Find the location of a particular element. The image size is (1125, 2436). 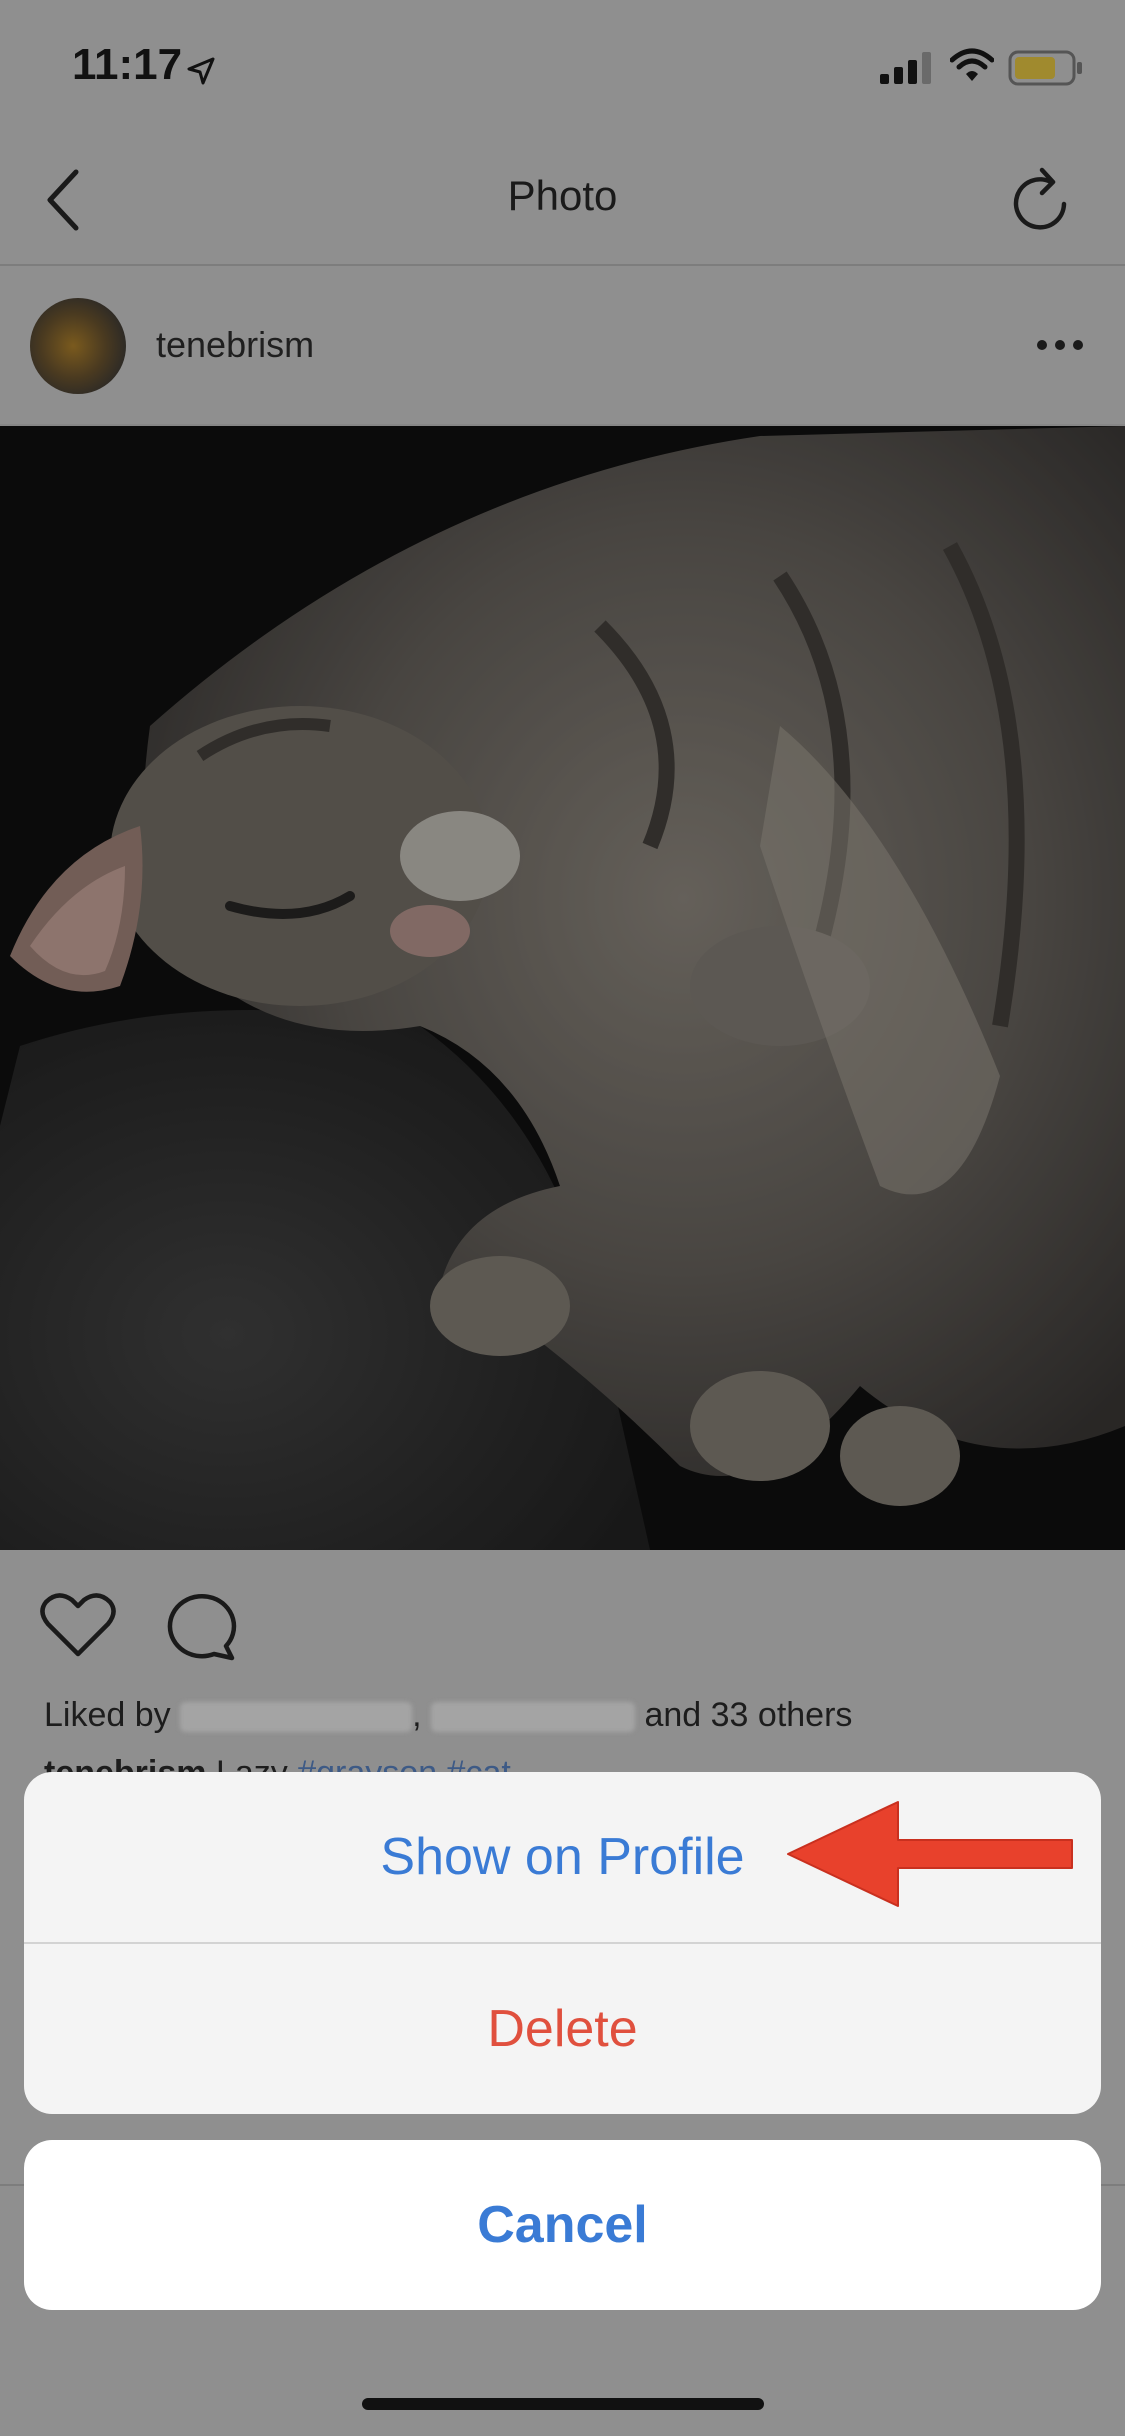

battery-icon is located at coordinates (1045, 68).